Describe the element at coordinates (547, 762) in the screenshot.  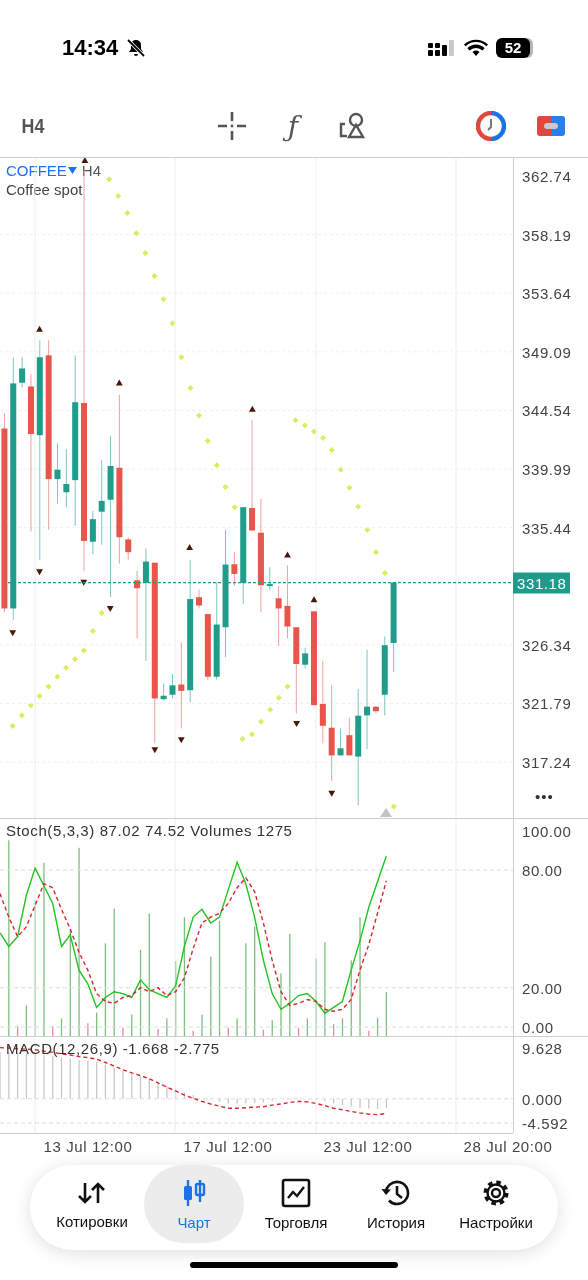
I see `price-label: 317.24` at that location.